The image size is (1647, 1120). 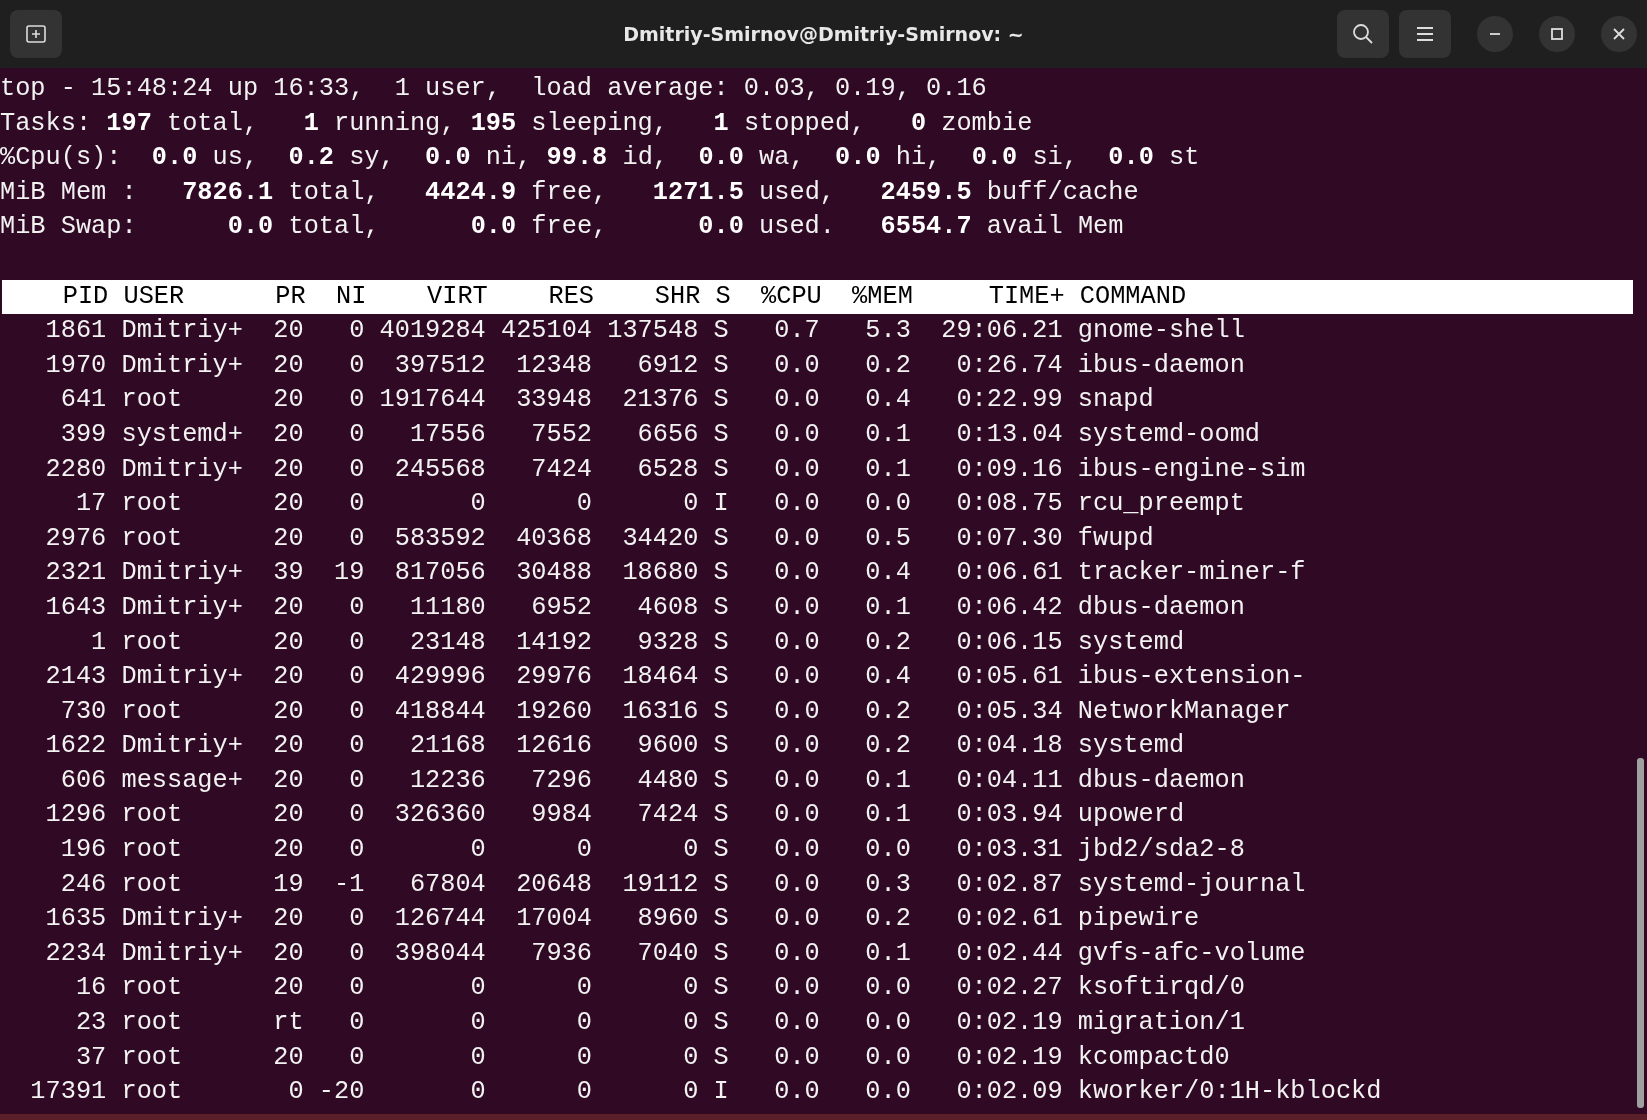 I want to click on process-row-text: 1296 root 20 0 326360 9984 7424 S 0.0 0.1 0:03.94 upowerd, so click(x=614, y=815).